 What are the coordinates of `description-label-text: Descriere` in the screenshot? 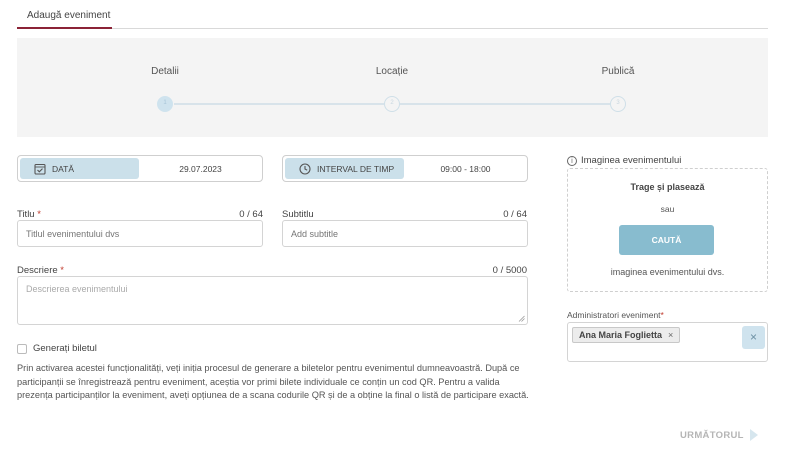 It's located at (37, 270).